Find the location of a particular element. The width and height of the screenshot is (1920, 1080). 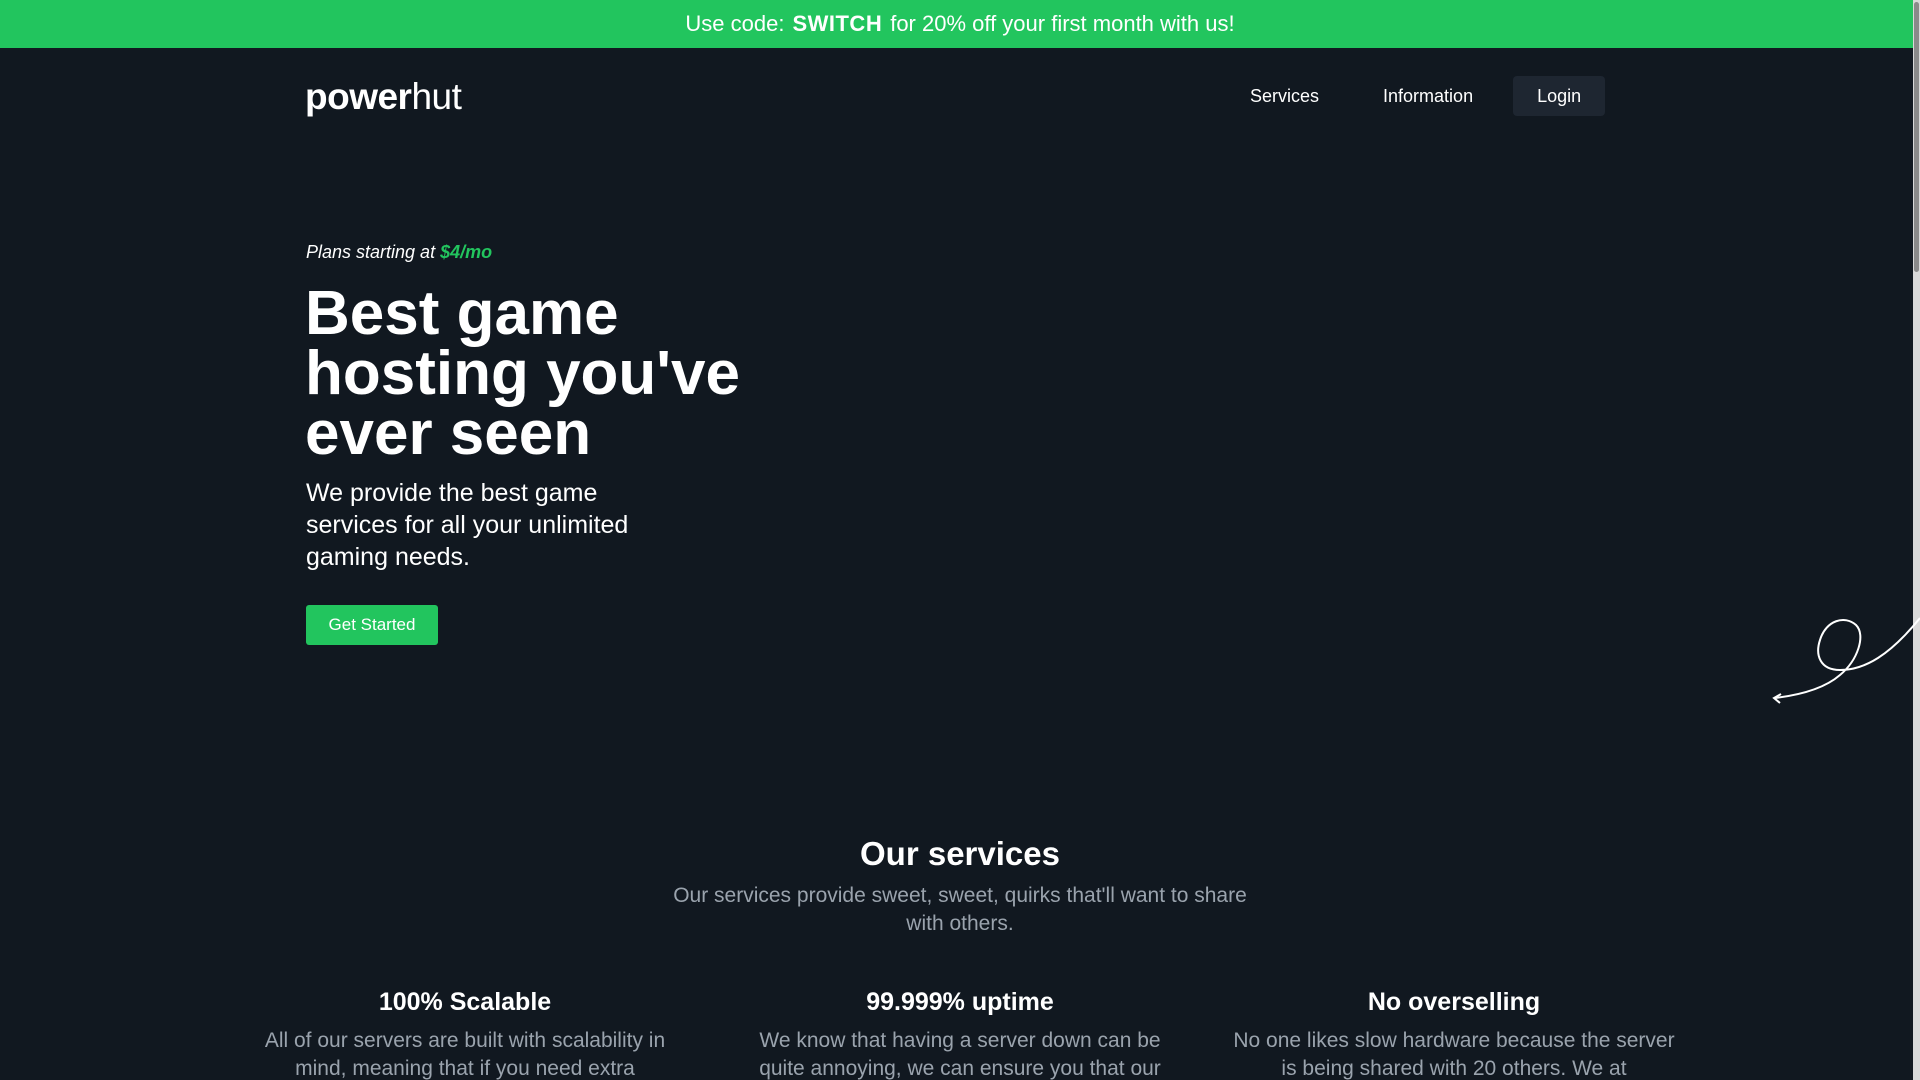

decorative-loop-arrow-icon is located at coordinates (1846, 660).